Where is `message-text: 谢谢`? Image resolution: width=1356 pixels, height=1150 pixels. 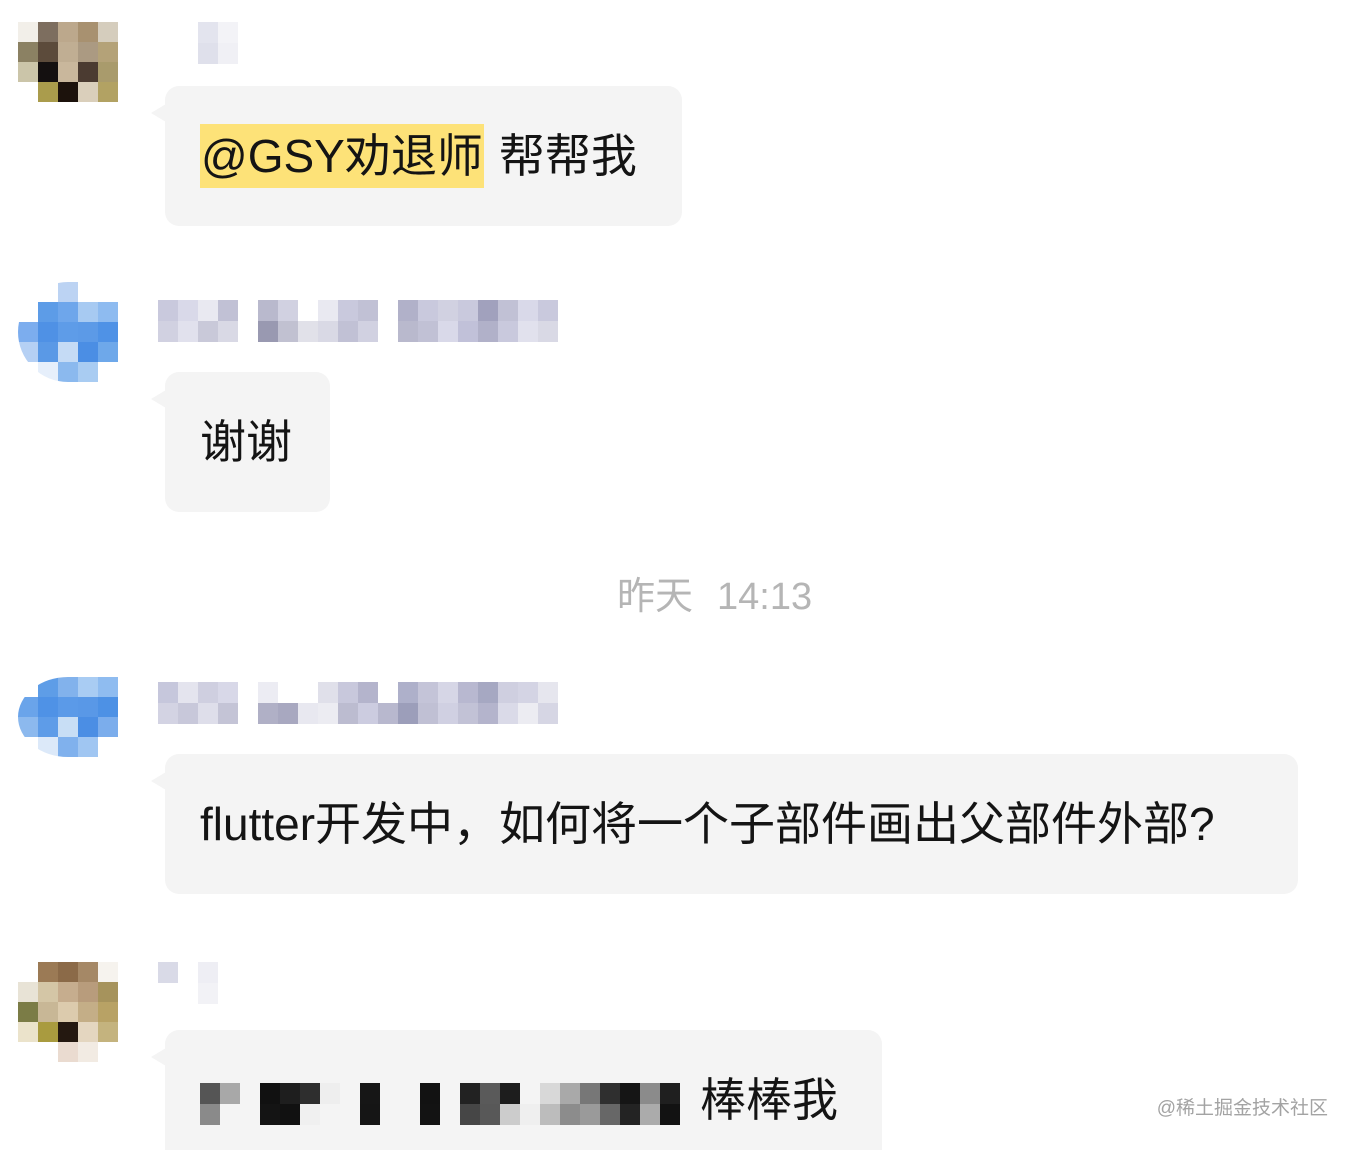 message-text: 谢谢 is located at coordinates (246, 442).